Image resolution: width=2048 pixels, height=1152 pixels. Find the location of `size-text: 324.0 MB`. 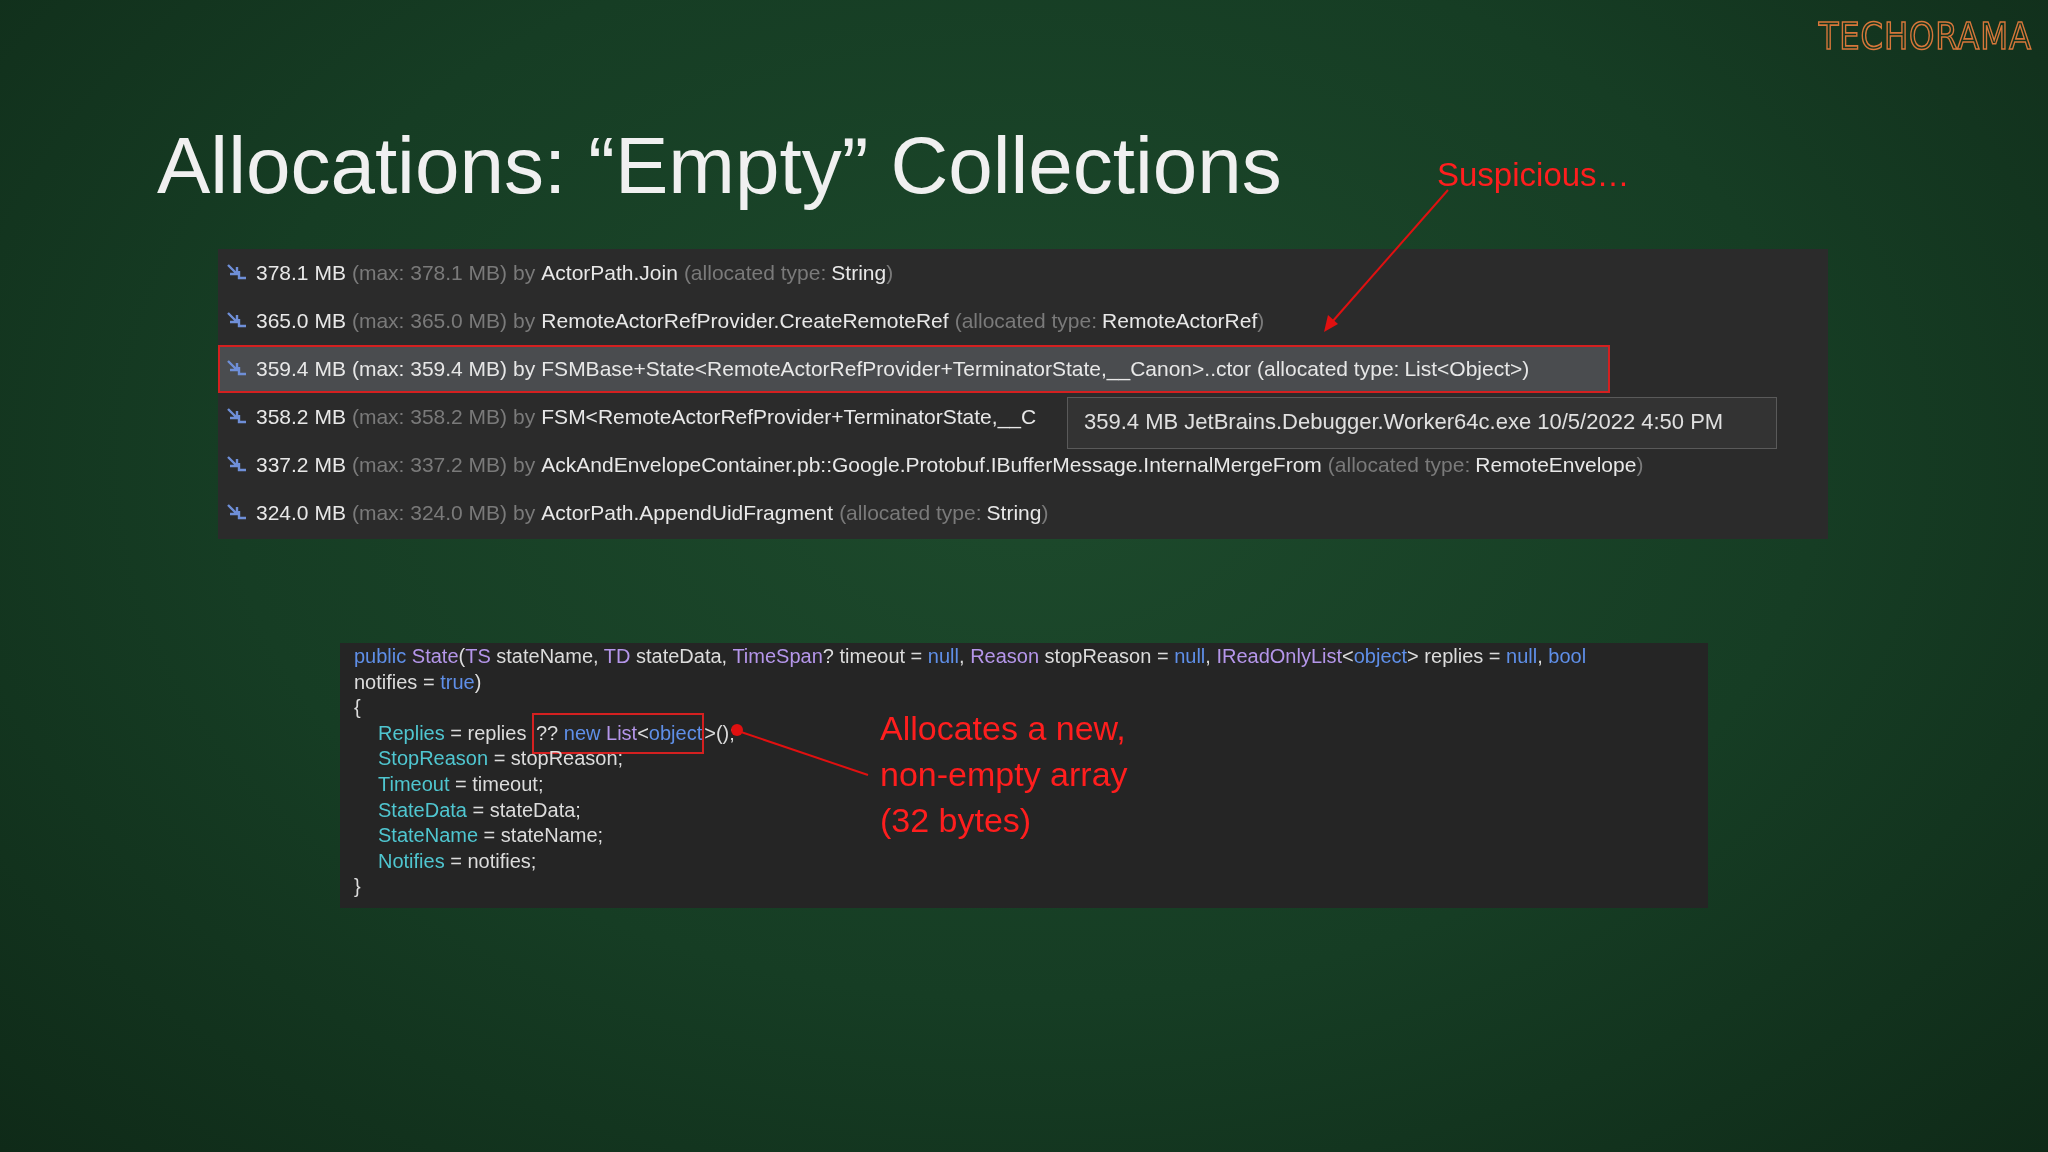

size-text: 324.0 MB is located at coordinates (301, 513).